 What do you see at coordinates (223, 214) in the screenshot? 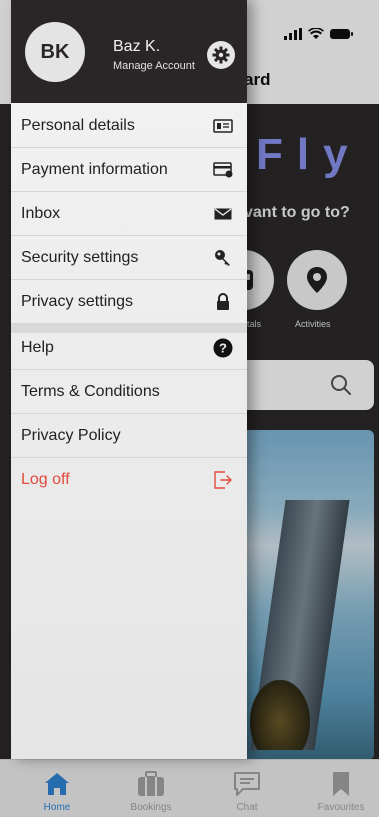
I see `envelope-icon` at bounding box center [223, 214].